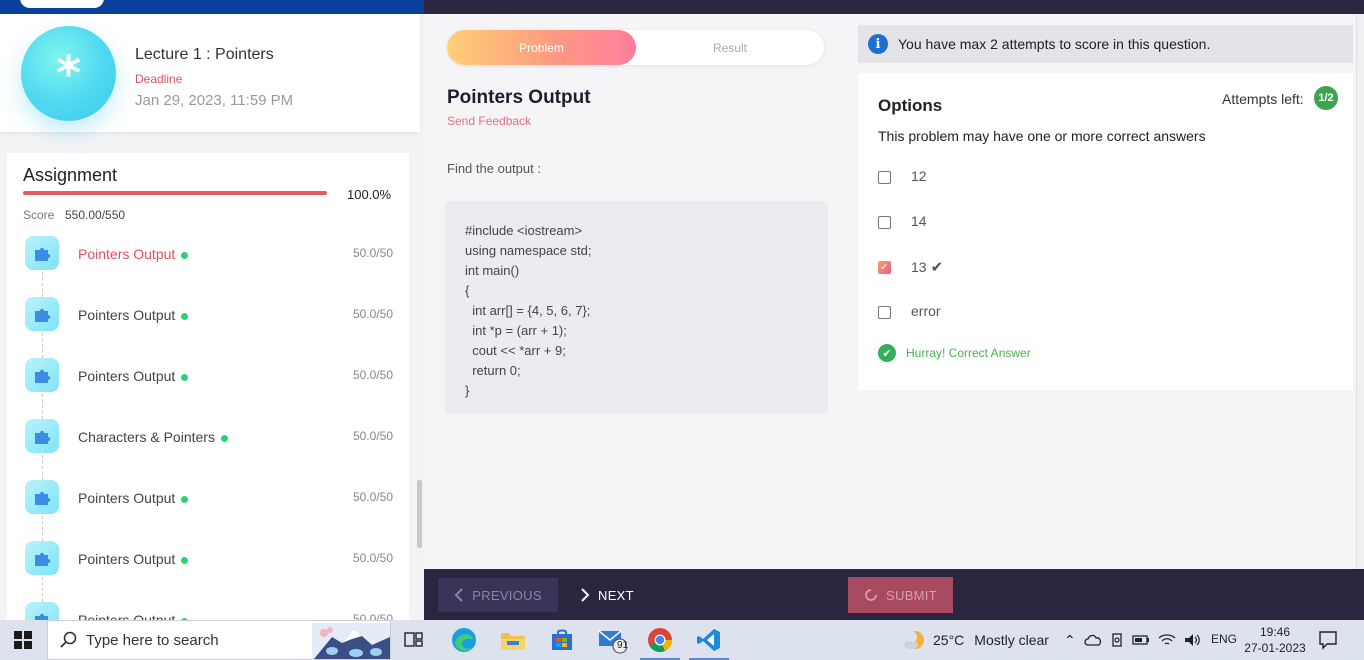  What do you see at coordinates (1275, 640) in the screenshot?
I see `taskbar-clock: 19:46 27-01-2023` at bounding box center [1275, 640].